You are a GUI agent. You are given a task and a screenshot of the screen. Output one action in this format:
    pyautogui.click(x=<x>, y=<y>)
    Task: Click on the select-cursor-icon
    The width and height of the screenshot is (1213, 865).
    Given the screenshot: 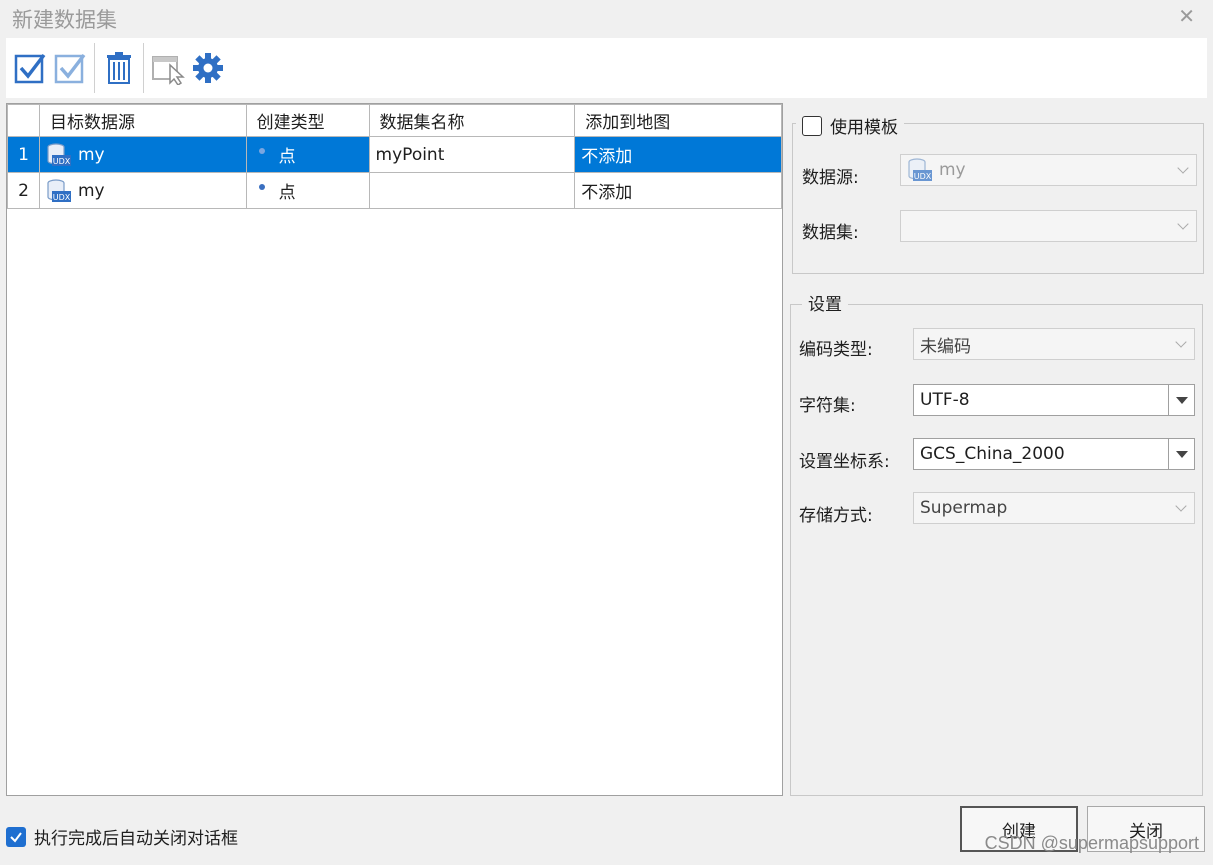 What is the action you would take?
    pyautogui.click(x=168, y=70)
    